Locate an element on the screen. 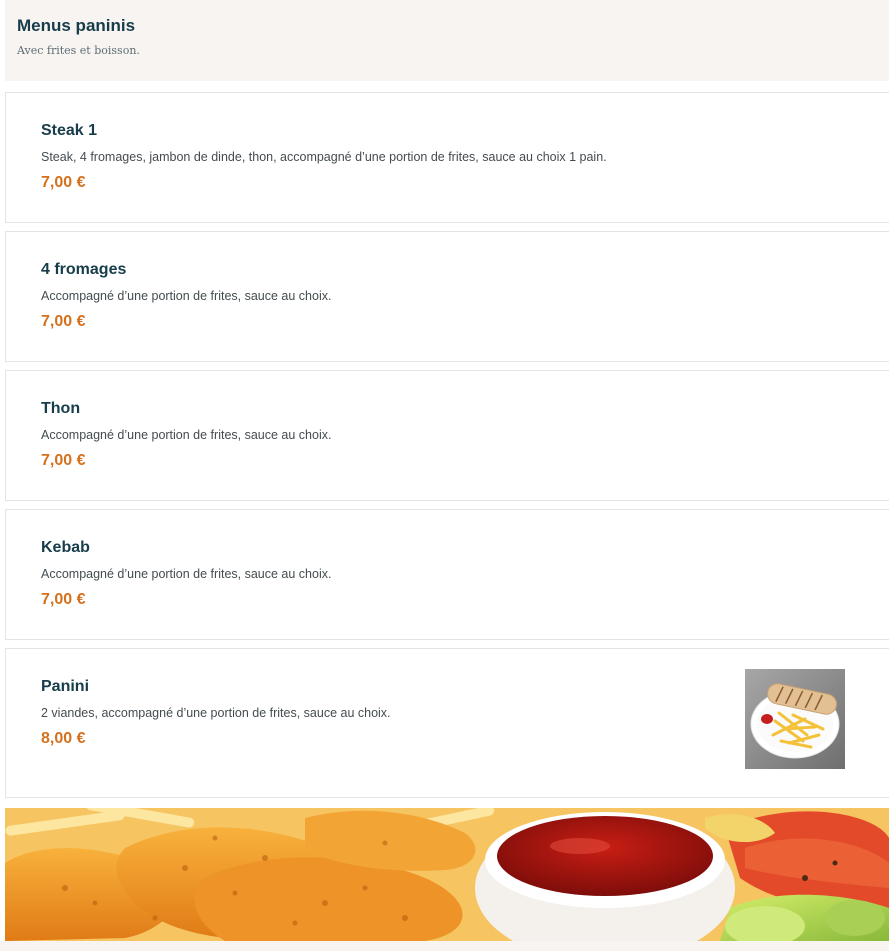  item-name: Panini is located at coordinates (65, 686).